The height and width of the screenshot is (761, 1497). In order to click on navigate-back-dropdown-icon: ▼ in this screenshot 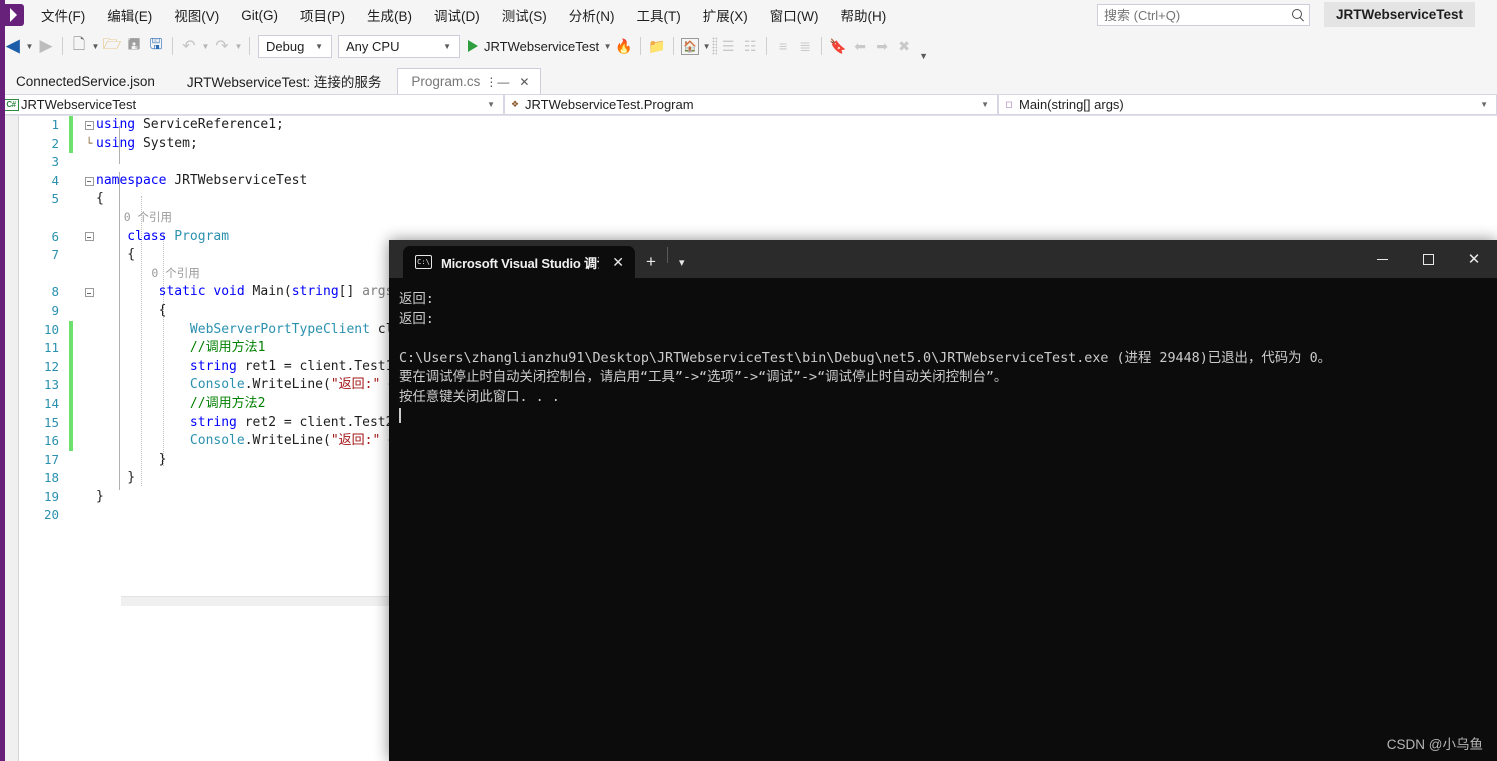, I will do `click(29, 46)`.